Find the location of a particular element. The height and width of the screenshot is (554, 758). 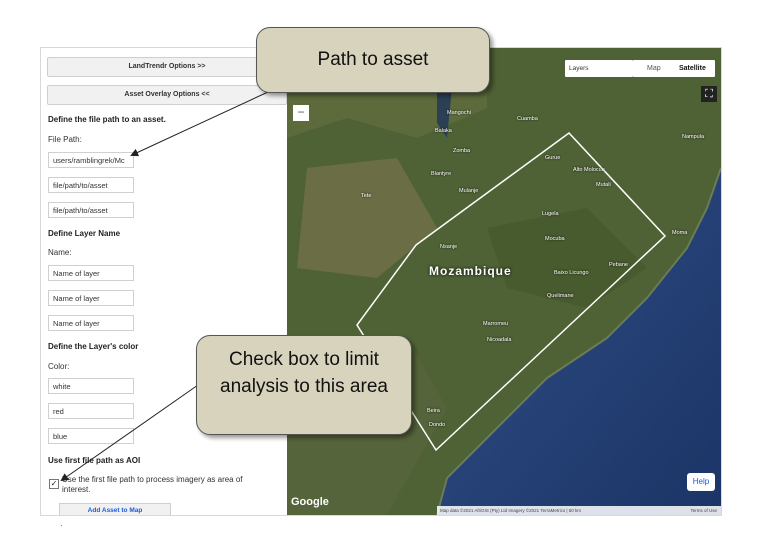

map-type-map-button: Map is located at coordinates (654, 68).